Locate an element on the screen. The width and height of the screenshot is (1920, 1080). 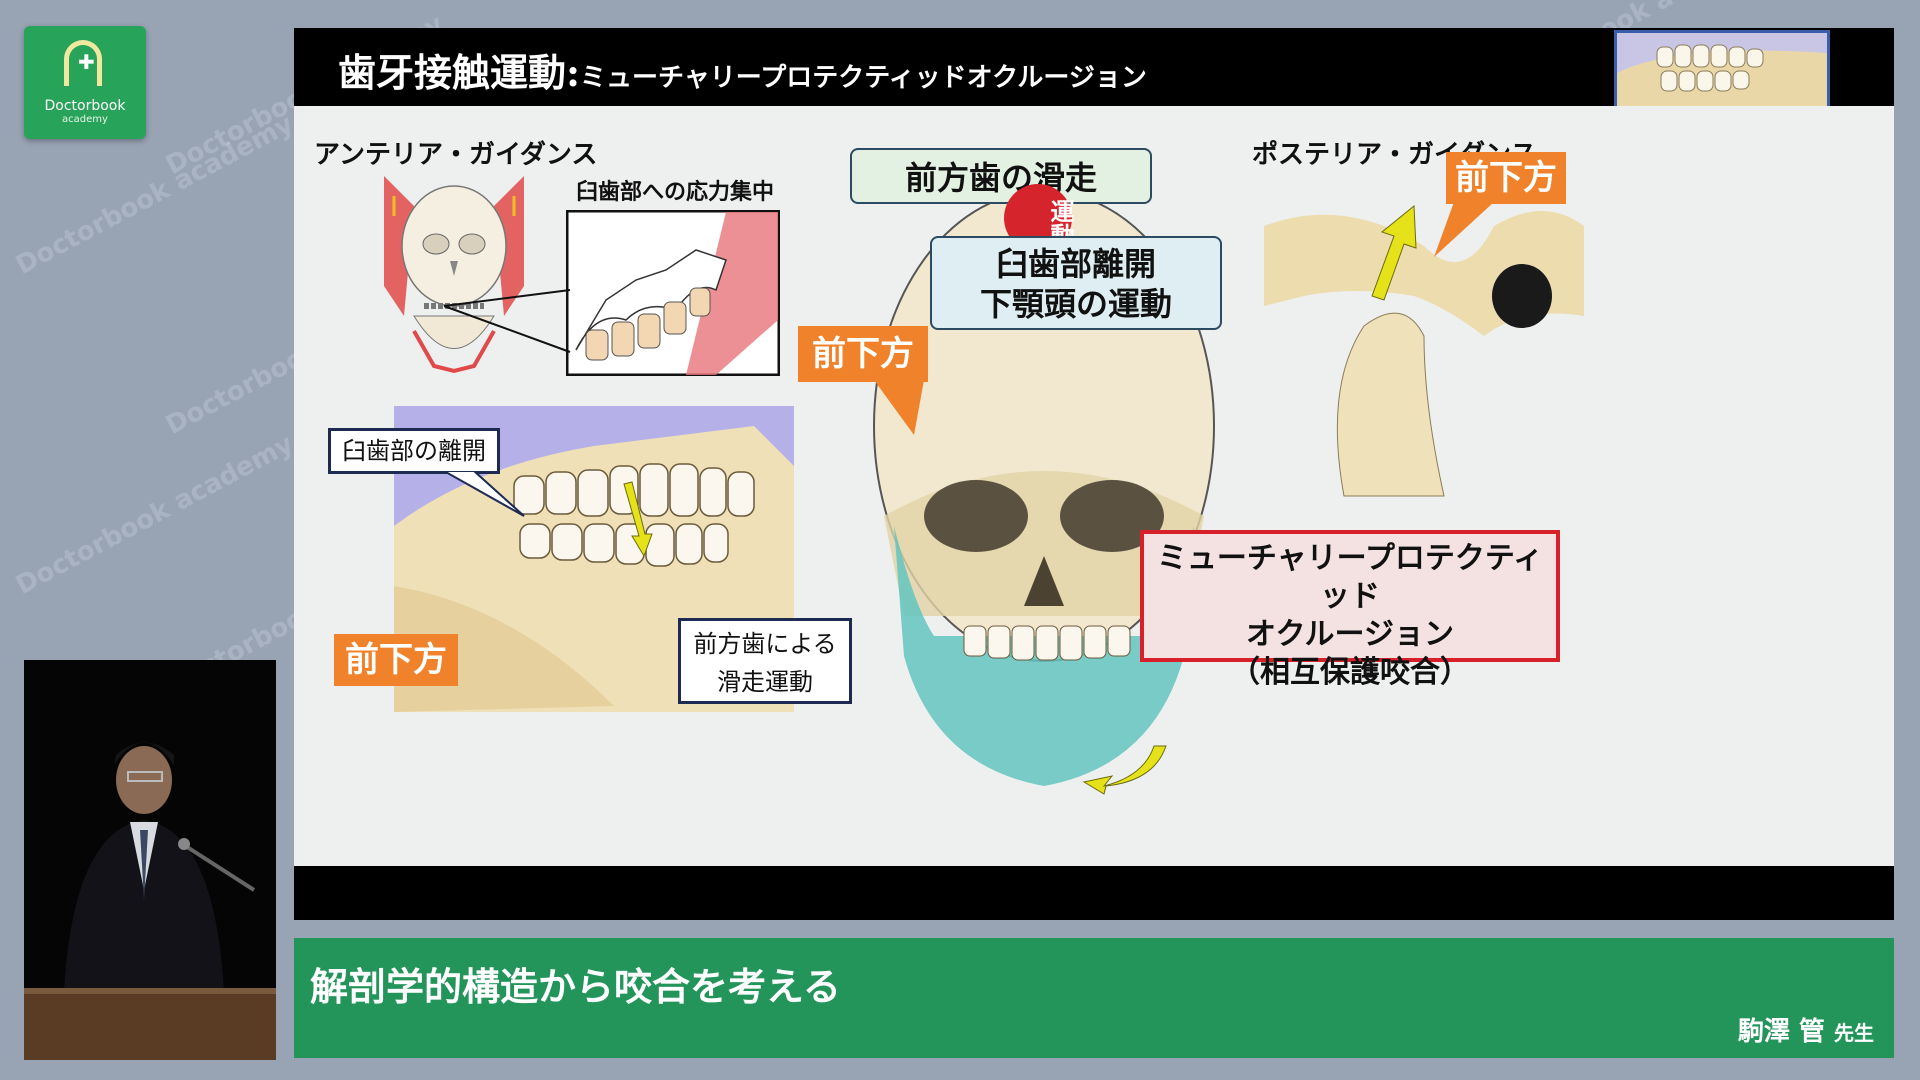
presenter-suffix: 先生 is located at coordinates (1854, 1033).